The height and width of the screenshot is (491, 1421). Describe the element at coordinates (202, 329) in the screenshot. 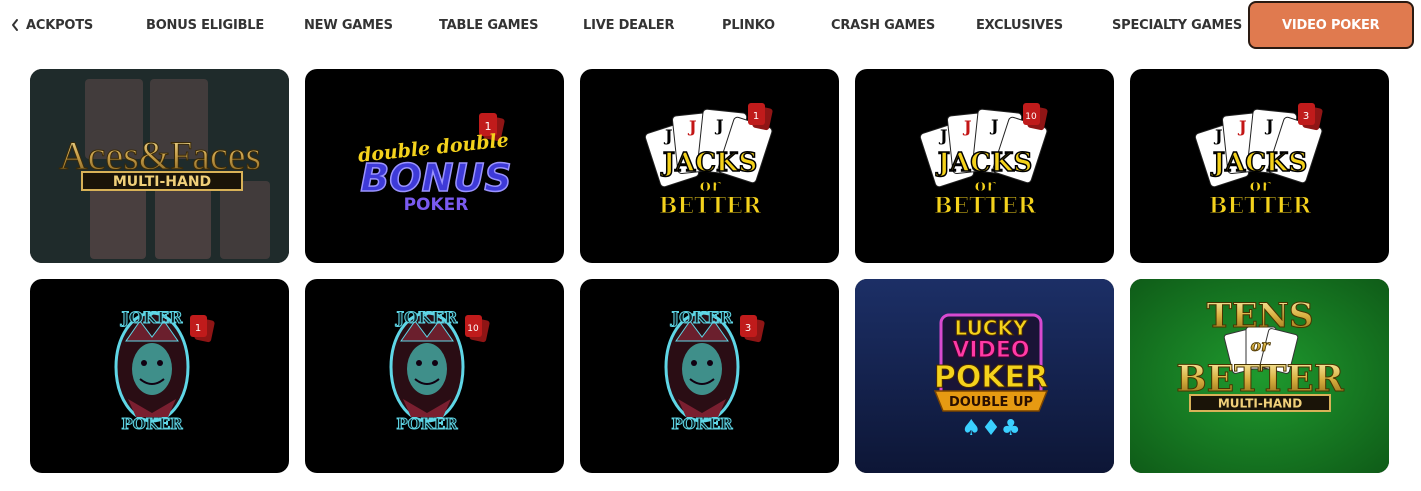

I see `hand-count-badge: 1` at that location.